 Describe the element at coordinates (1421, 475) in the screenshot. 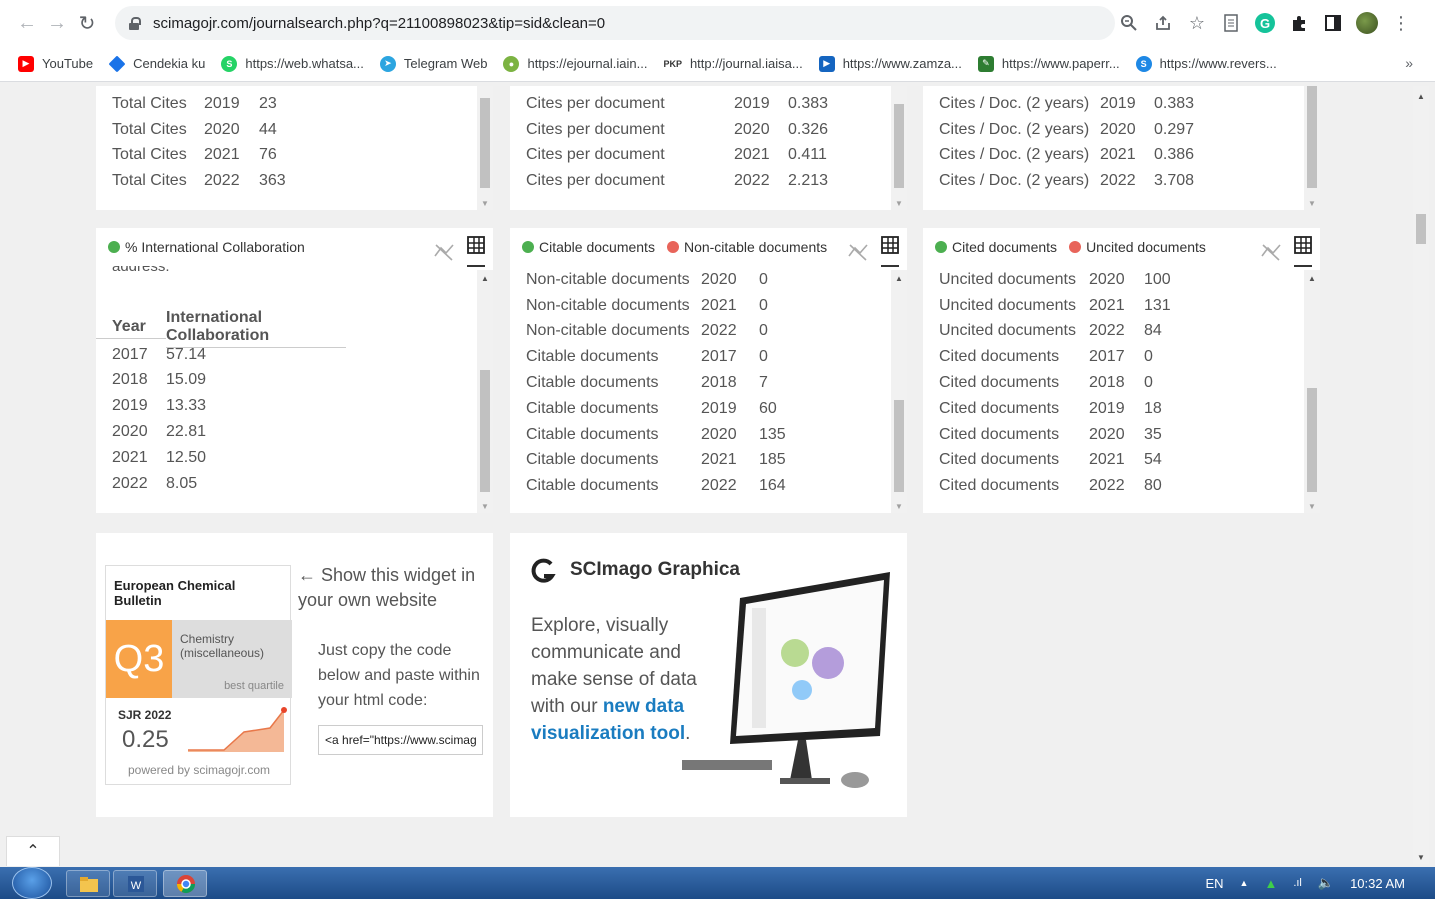

I see `page-scrollbar: ▲ ▼` at that location.